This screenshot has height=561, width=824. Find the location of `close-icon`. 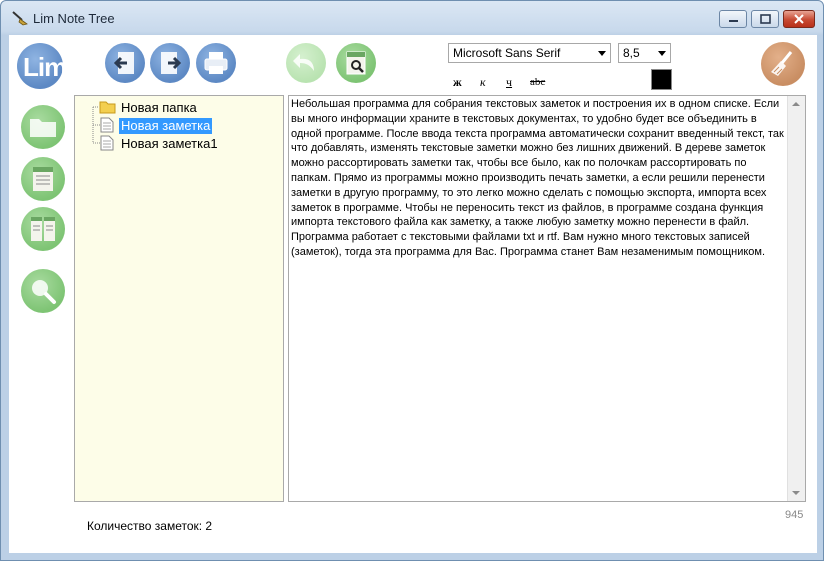

close-icon is located at coordinates (799, 19).